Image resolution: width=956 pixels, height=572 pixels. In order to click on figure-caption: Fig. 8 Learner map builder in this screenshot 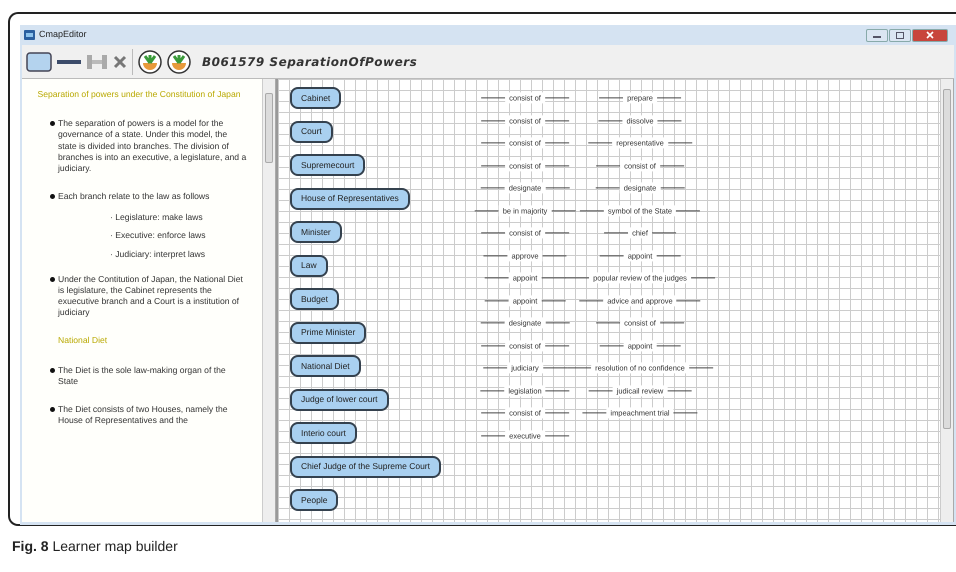, I will do `click(95, 546)`.